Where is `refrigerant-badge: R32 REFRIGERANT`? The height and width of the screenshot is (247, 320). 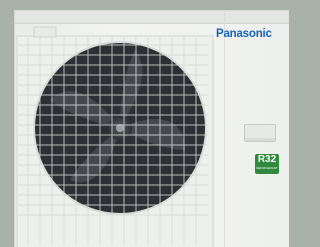
refrigerant-badge: R32 REFRIGERANT is located at coordinates (267, 164).